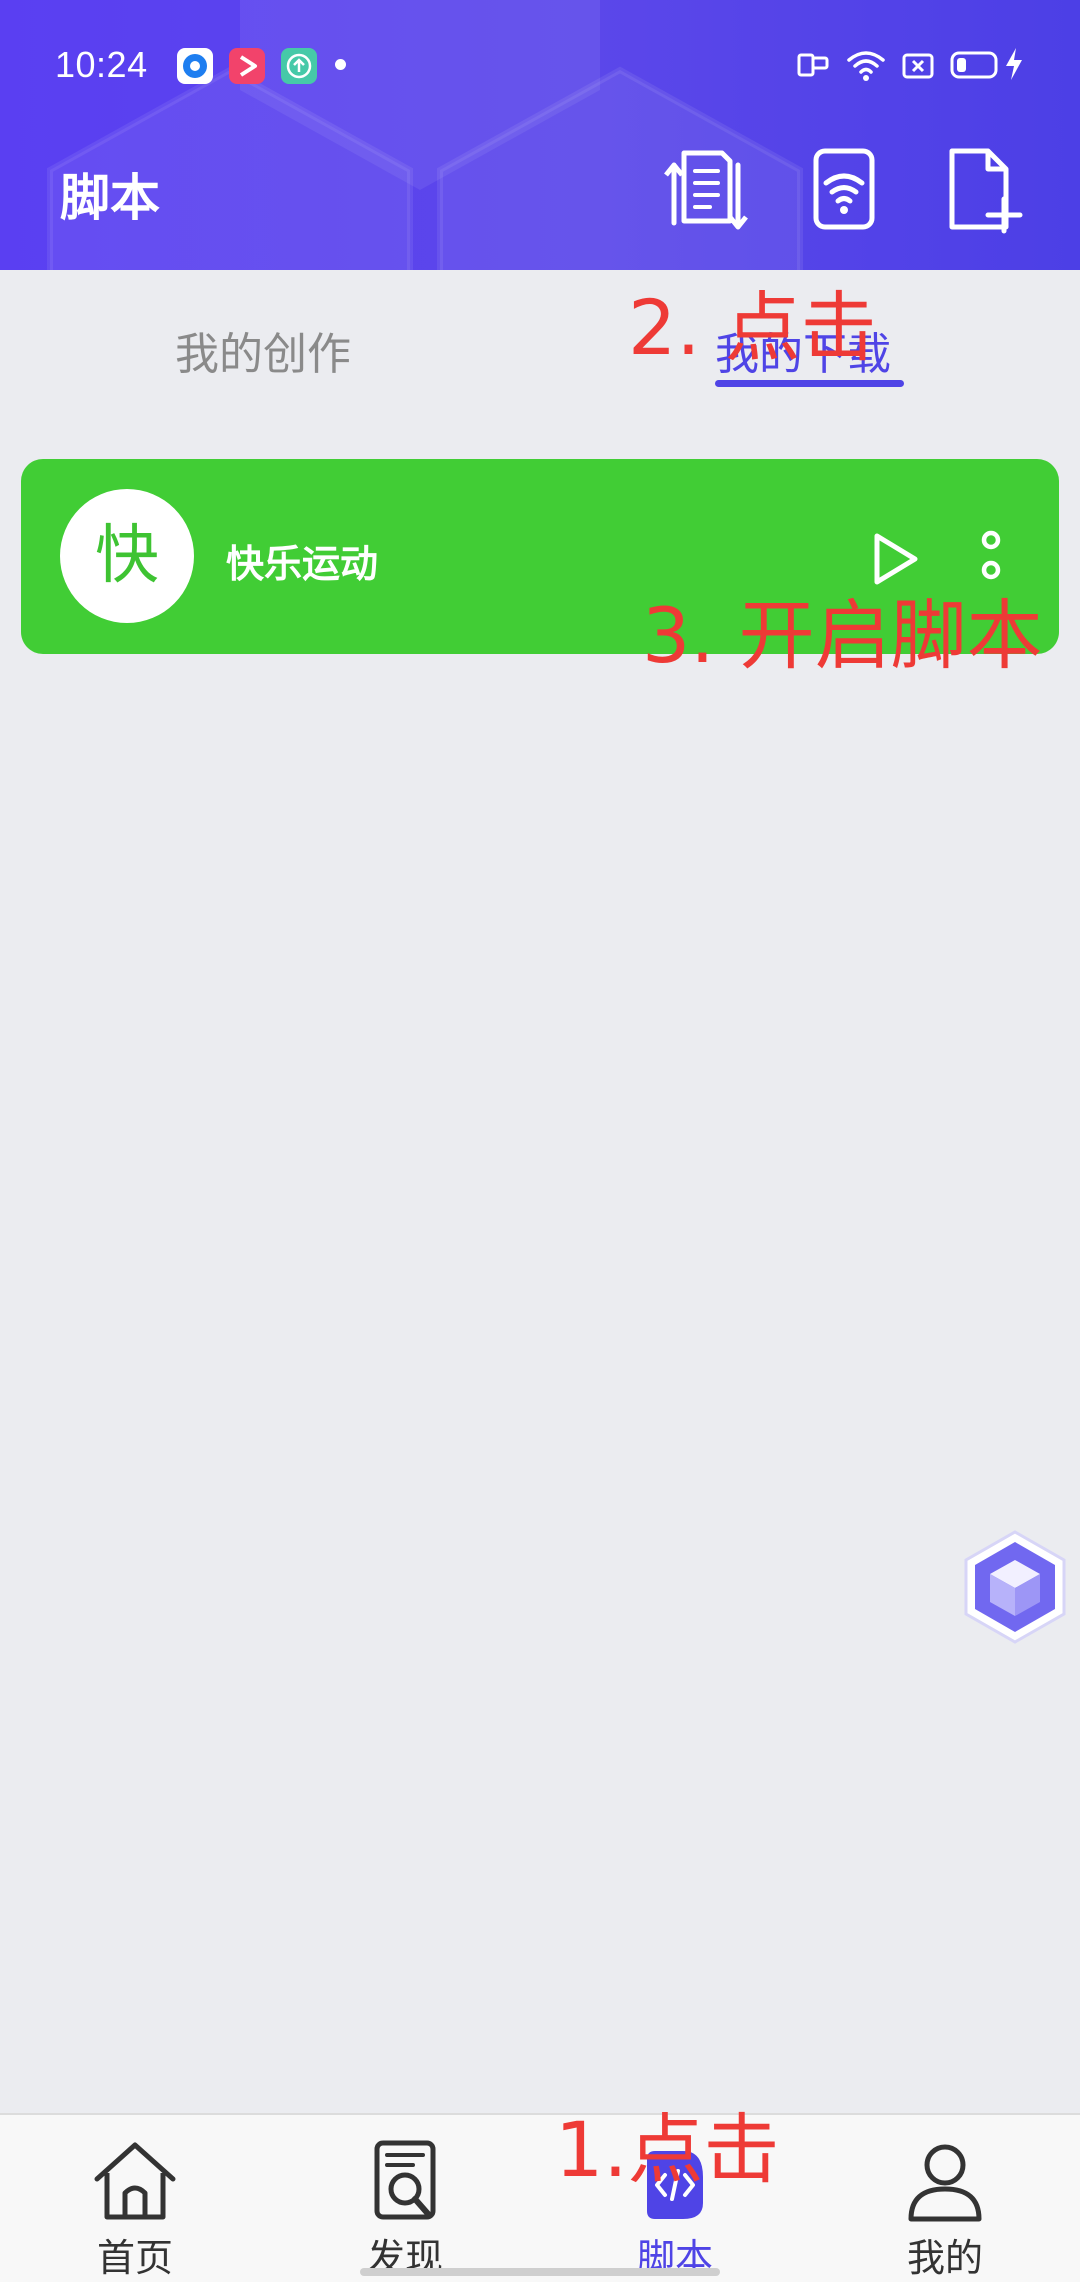 The height and width of the screenshot is (2282, 1080). Describe the element at coordinates (1015, 1586) in the screenshot. I see `floating-cube-button` at that location.